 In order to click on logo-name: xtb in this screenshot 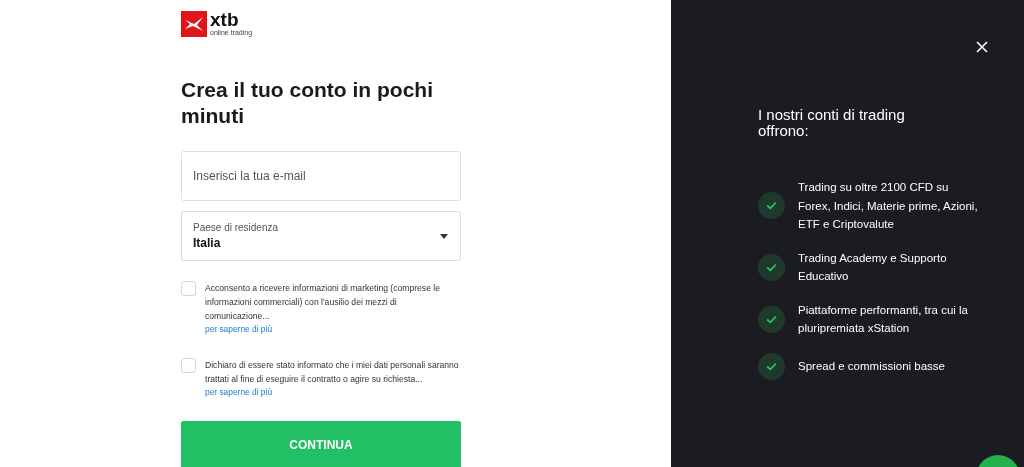, I will do `click(225, 20)`.